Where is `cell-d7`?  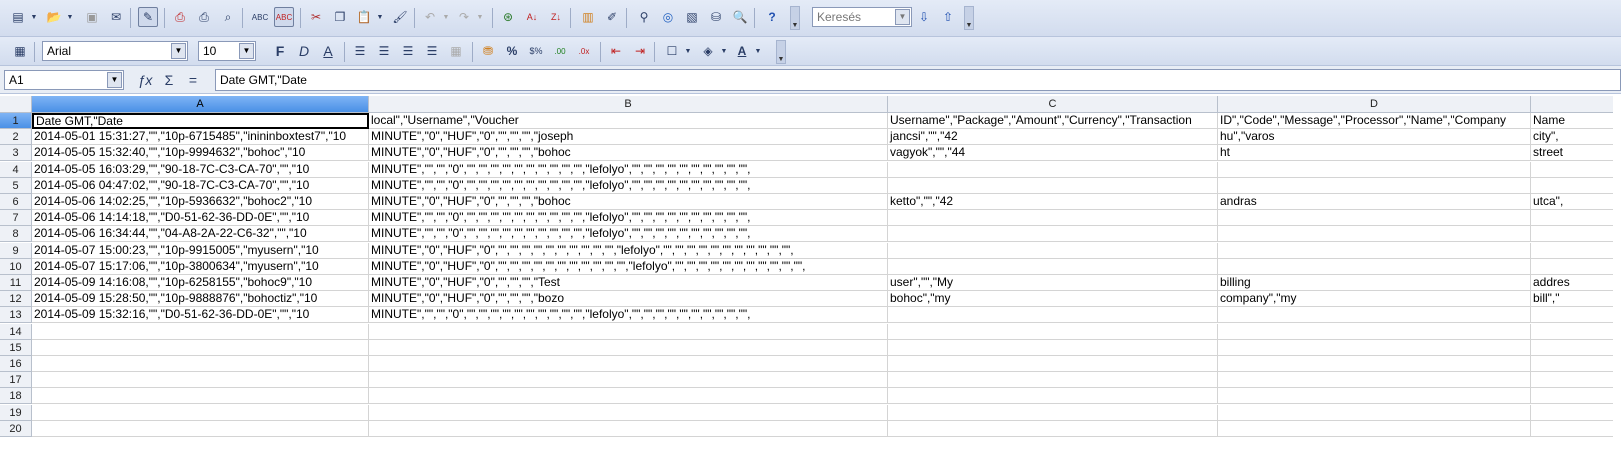 cell-d7 is located at coordinates (1374, 218).